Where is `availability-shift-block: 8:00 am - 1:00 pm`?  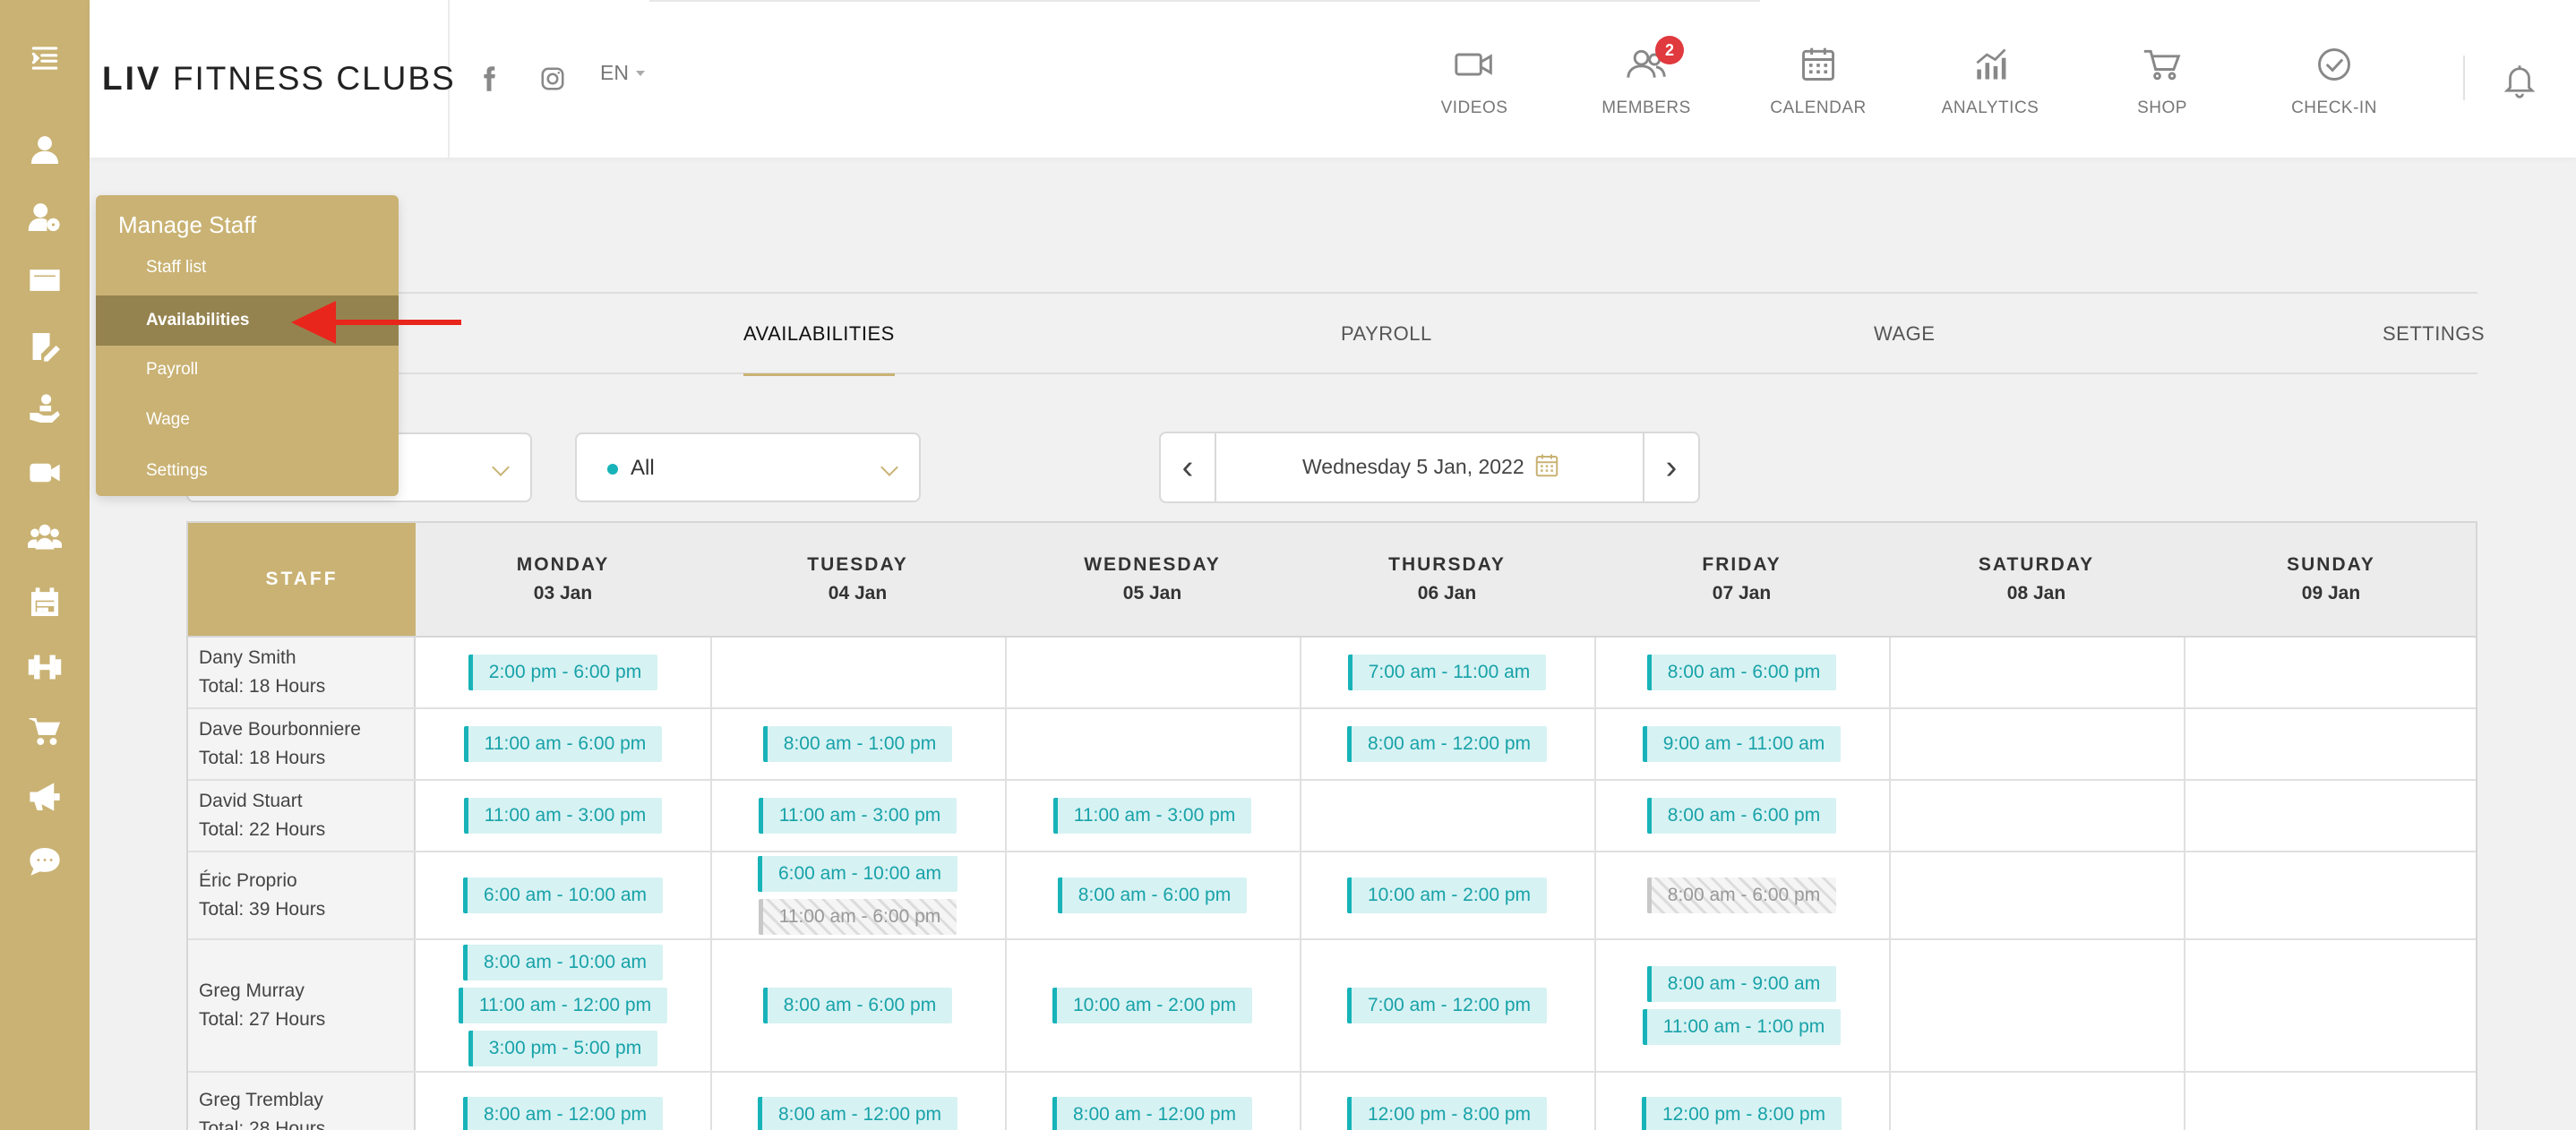 availability-shift-block: 8:00 am - 1:00 pm is located at coordinates (857, 744).